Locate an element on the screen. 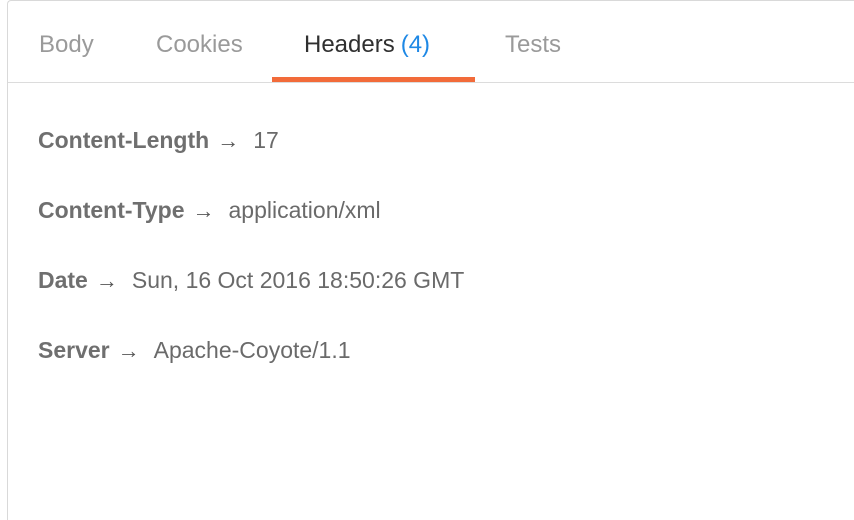 The image size is (854, 520). tab-headers-label: Headers is located at coordinates (349, 44).